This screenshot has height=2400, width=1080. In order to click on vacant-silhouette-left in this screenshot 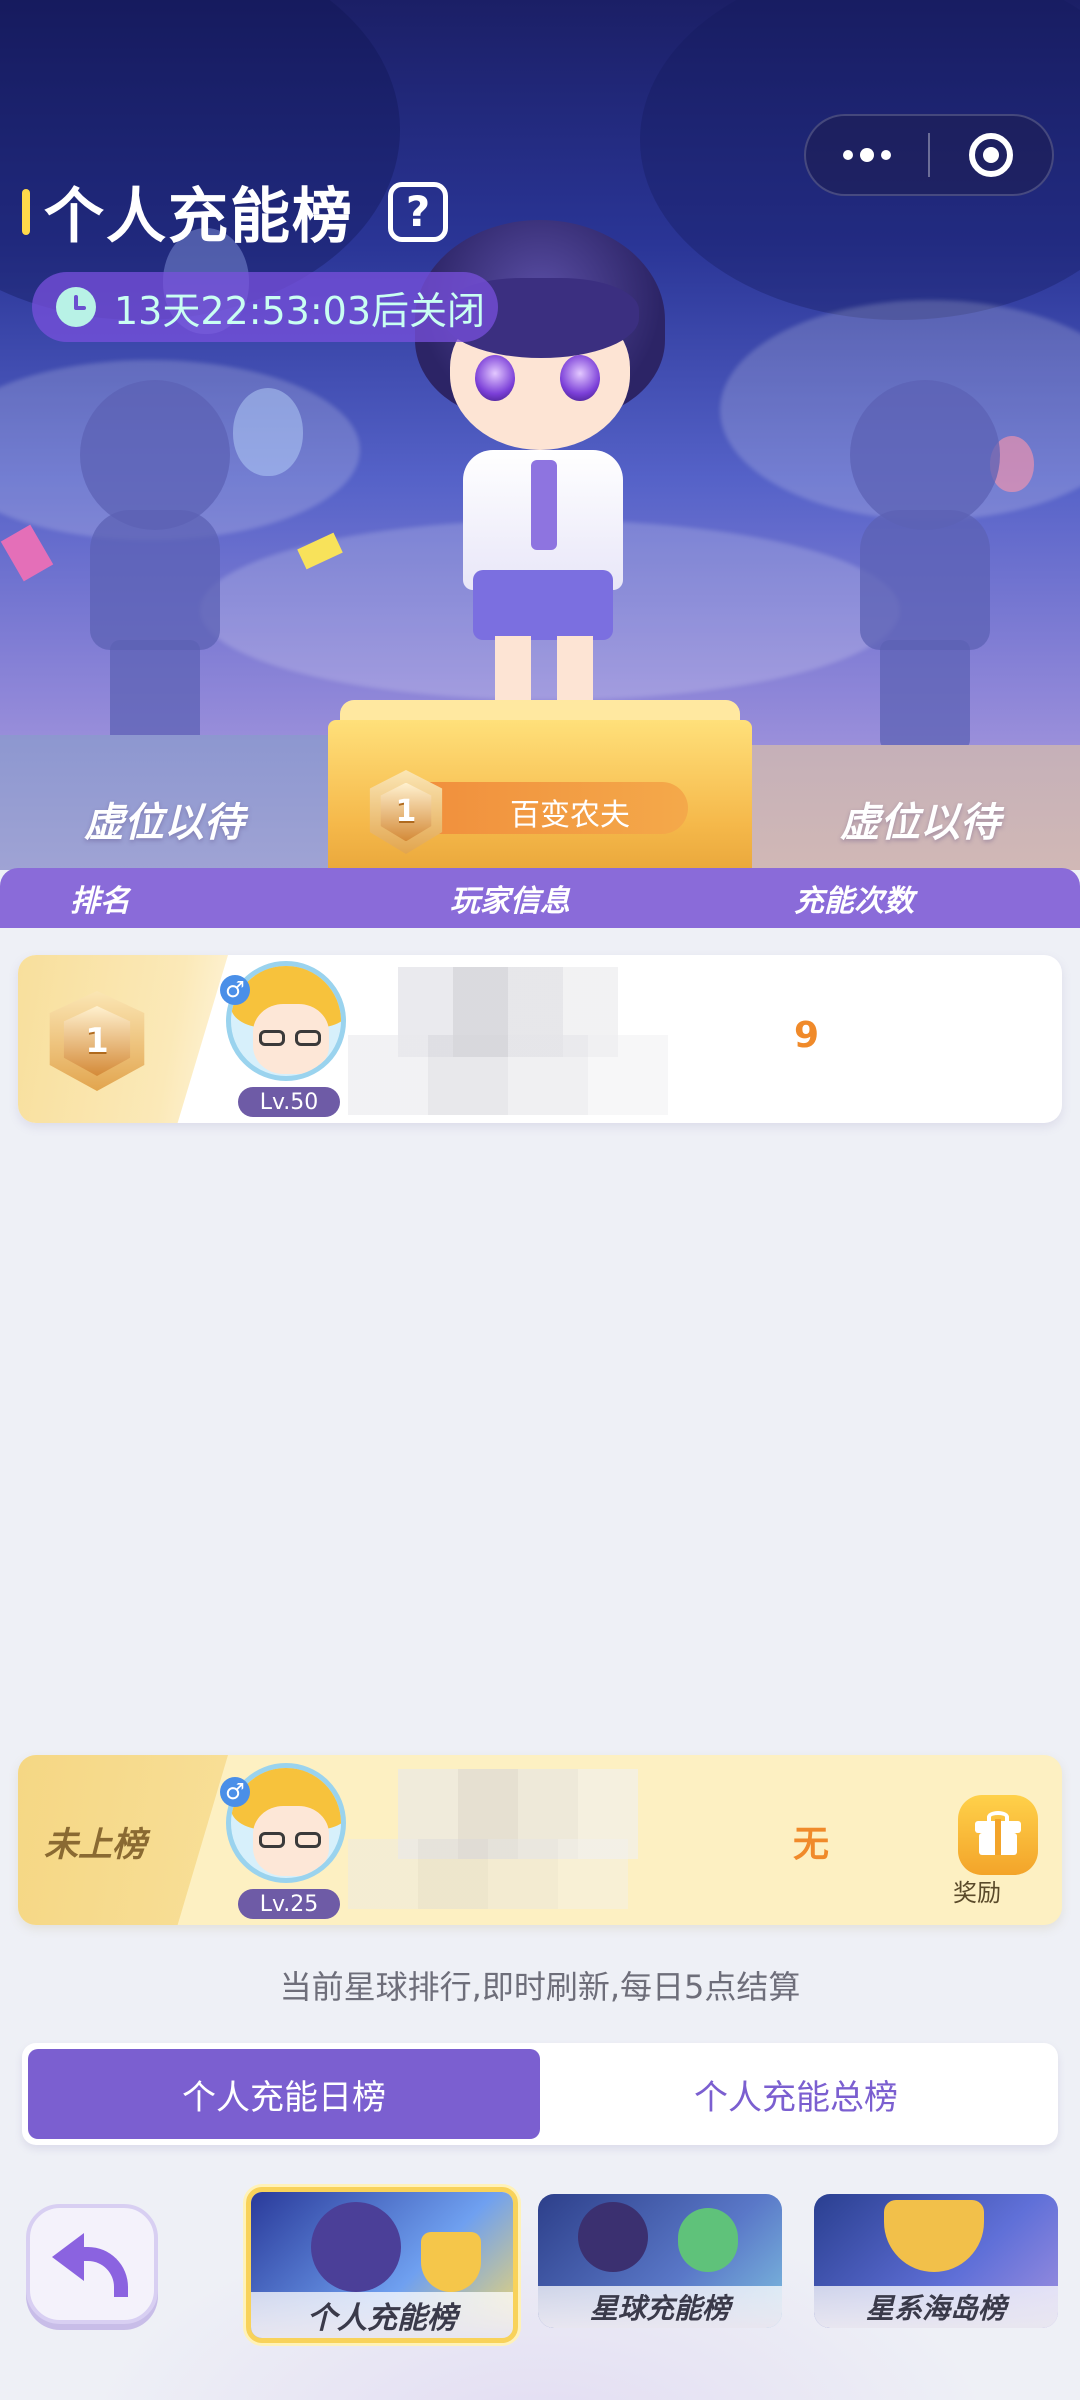, I will do `click(155, 570)`.